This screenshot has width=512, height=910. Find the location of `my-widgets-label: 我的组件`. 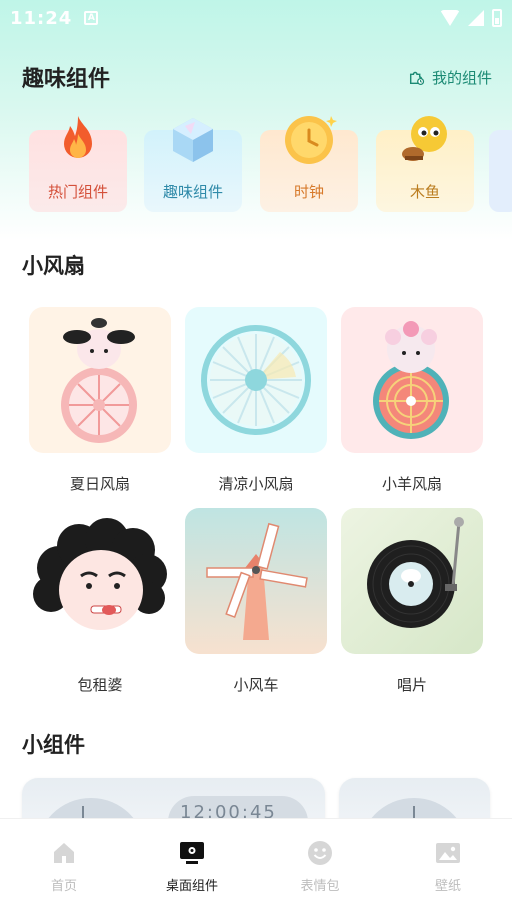

my-widgets-label: 我的组件 is located at coordinates (461, 77).